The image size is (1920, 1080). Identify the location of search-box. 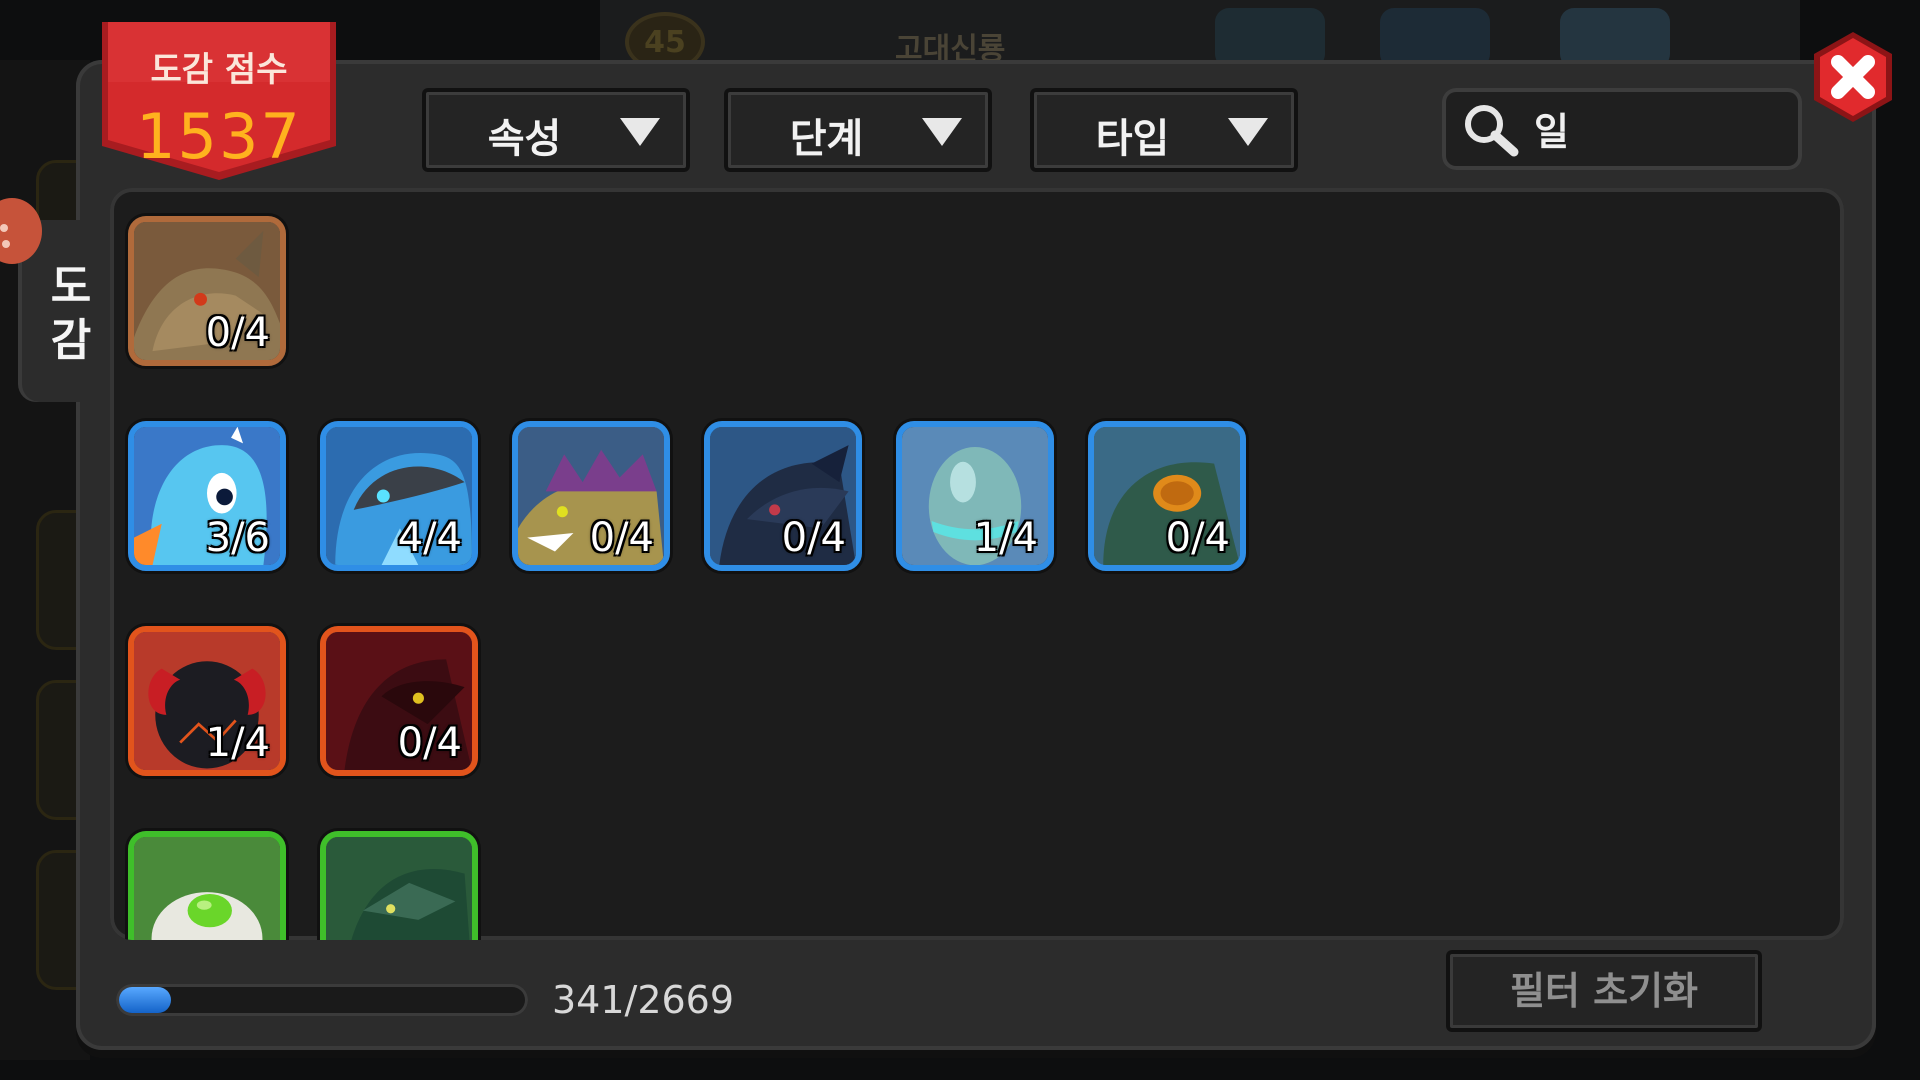
(1622, 129).